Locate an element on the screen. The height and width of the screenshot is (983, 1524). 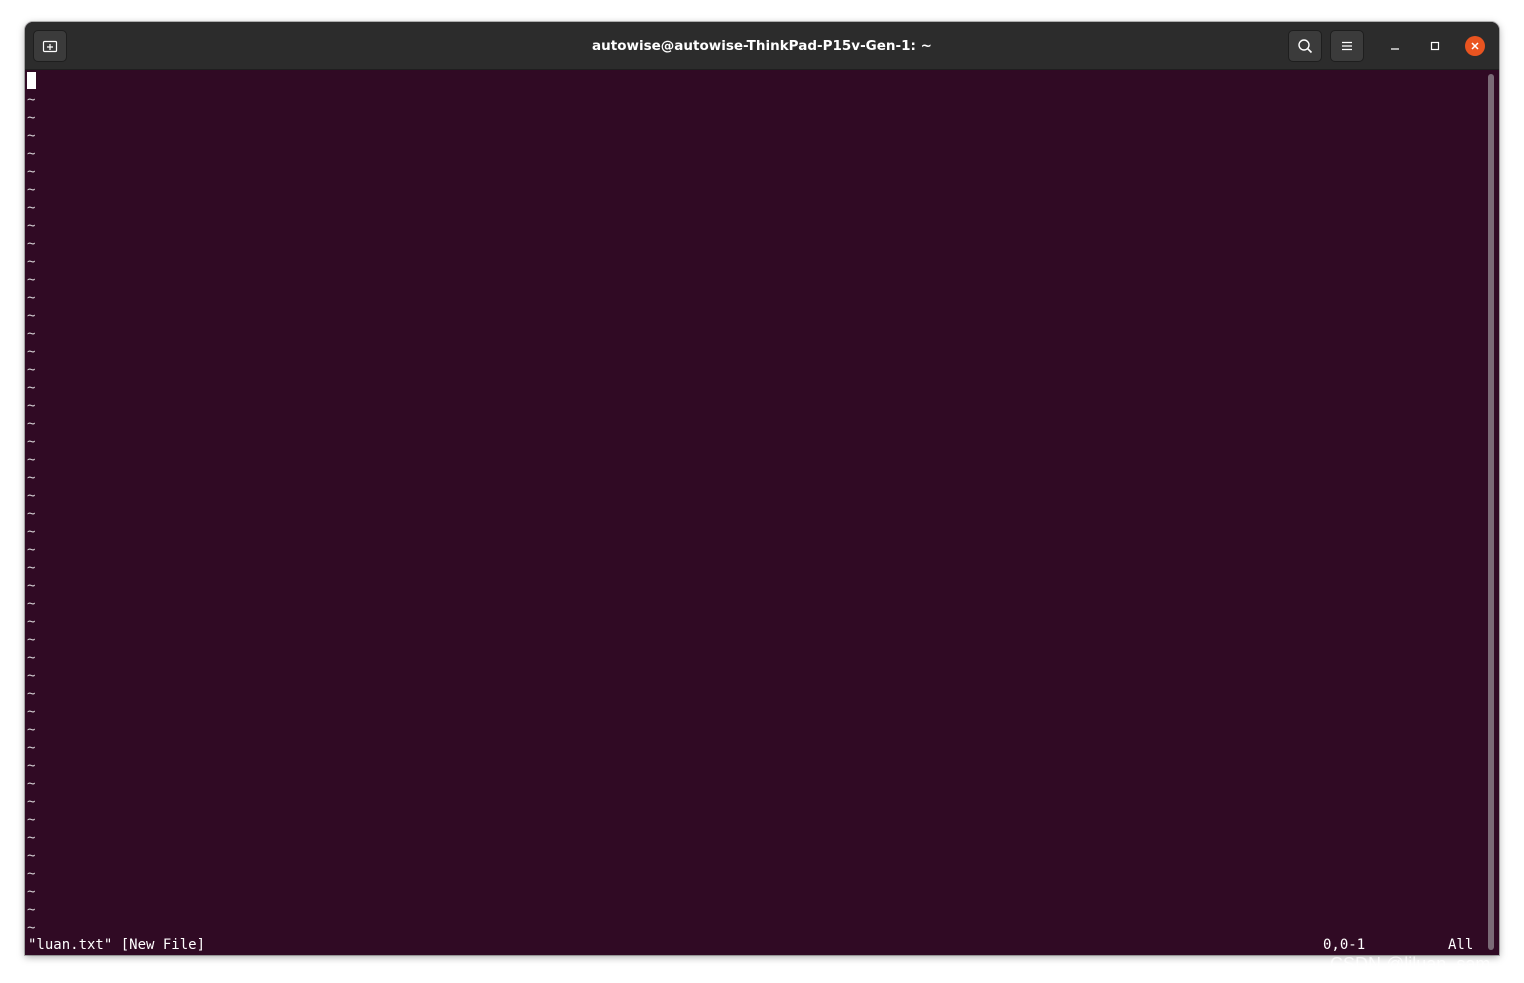
close-icon is located at coordinates (1475, 46).